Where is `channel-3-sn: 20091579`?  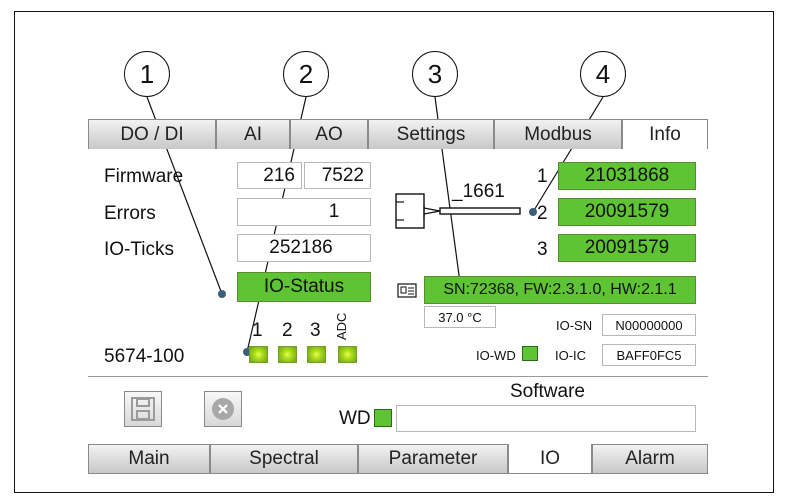 channel-3-sn: 20091579 is located at coordinates (627, 248).